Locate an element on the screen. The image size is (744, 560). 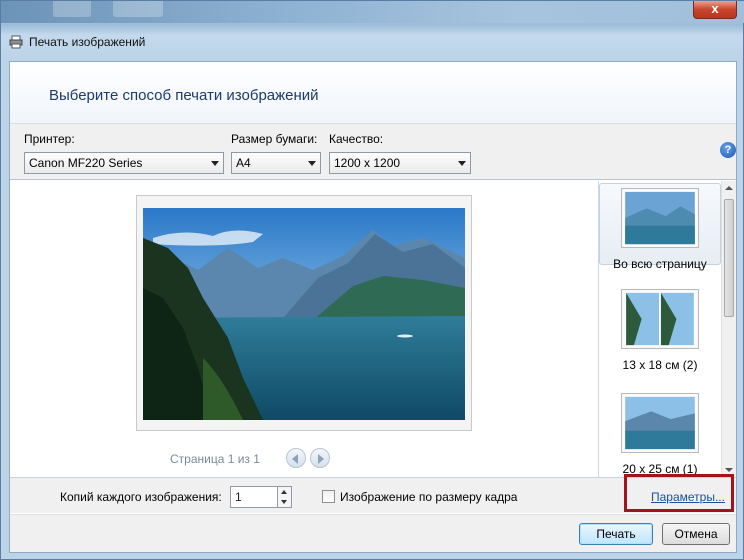
previous-page-button is located at coordinates (296, 458).